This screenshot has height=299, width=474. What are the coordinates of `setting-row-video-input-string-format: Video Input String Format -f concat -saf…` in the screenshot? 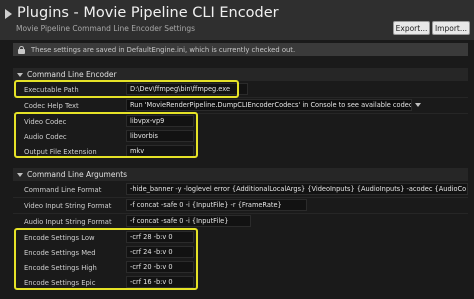 It's located at (240, 205).